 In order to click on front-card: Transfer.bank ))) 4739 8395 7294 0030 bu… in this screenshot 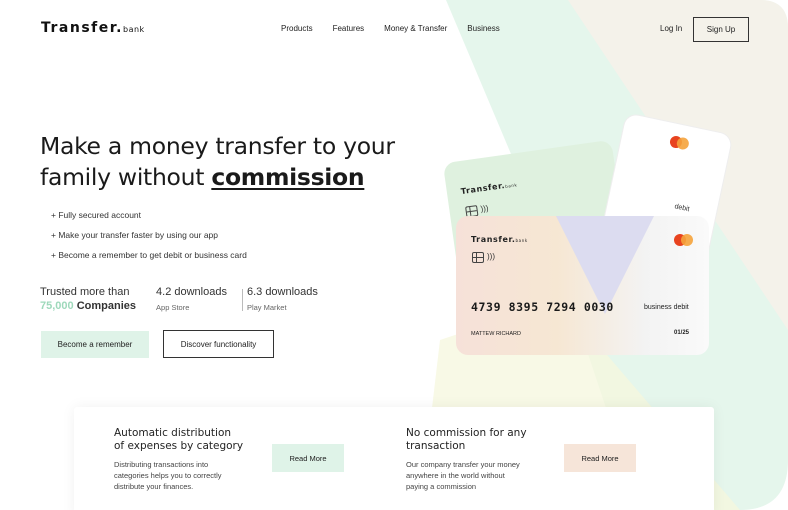, I will do `click(582, 285)`.